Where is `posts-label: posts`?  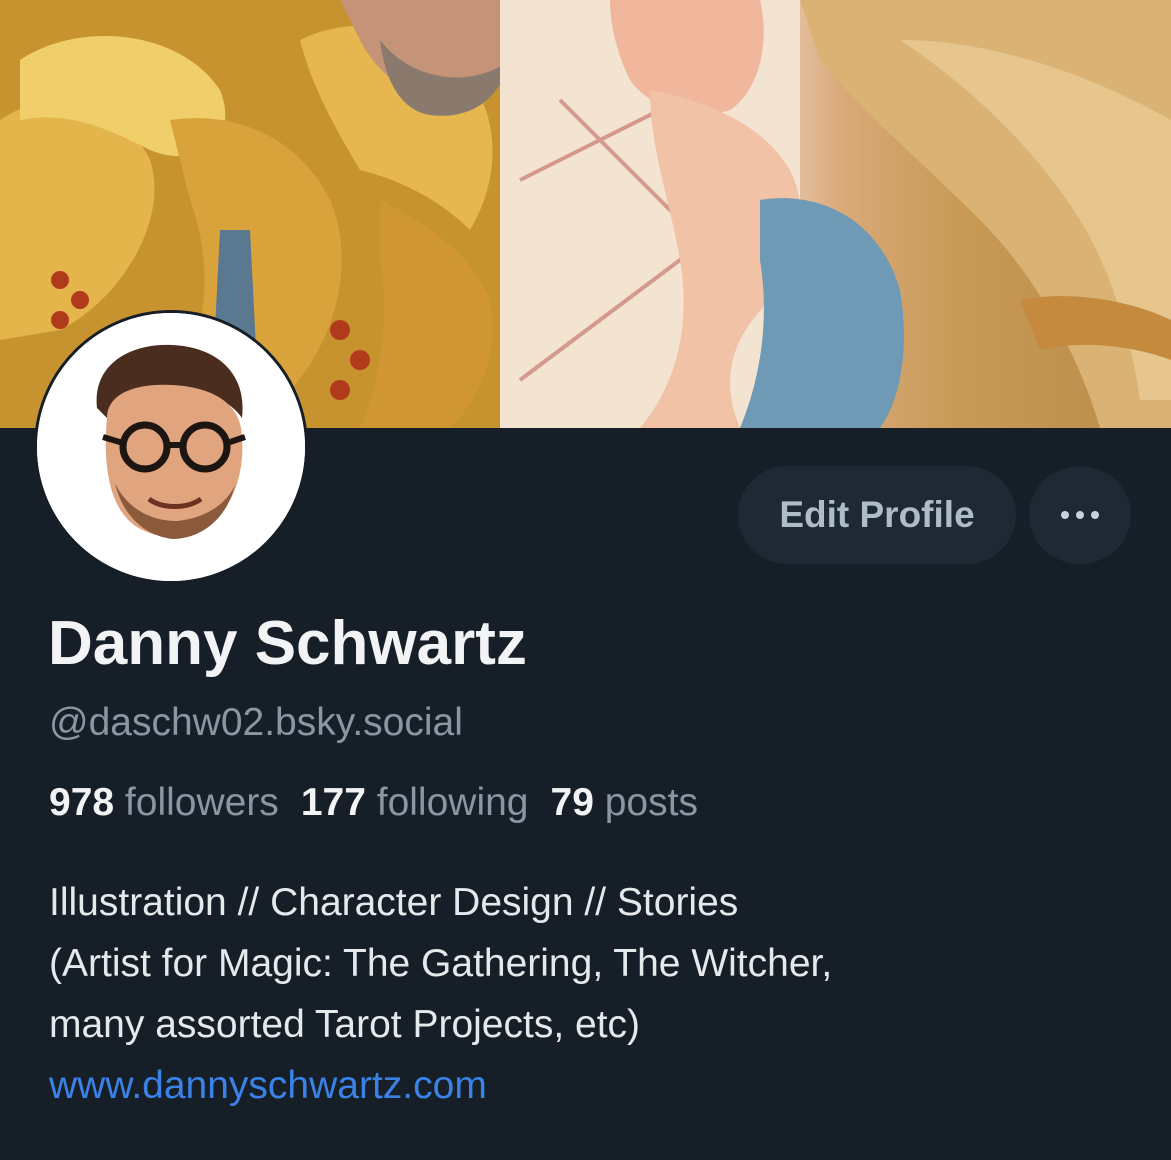 posts-label: posts is located at coordinates (651, 802).